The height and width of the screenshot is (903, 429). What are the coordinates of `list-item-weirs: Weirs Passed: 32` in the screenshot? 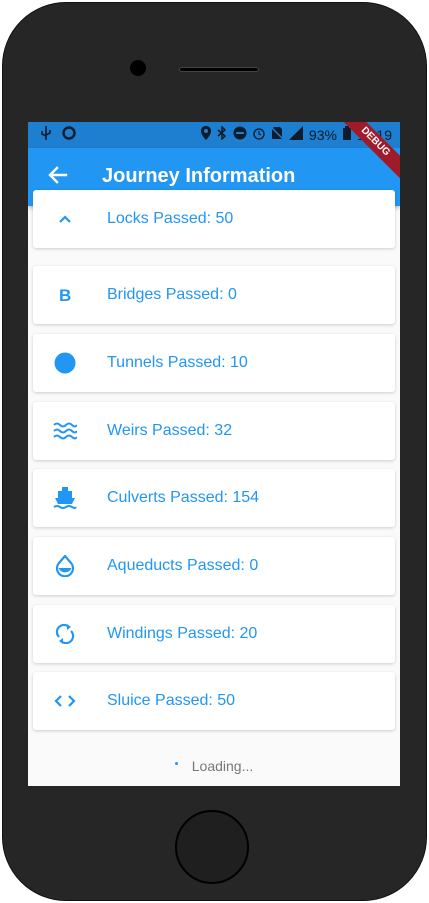 It's located at (214, 431).